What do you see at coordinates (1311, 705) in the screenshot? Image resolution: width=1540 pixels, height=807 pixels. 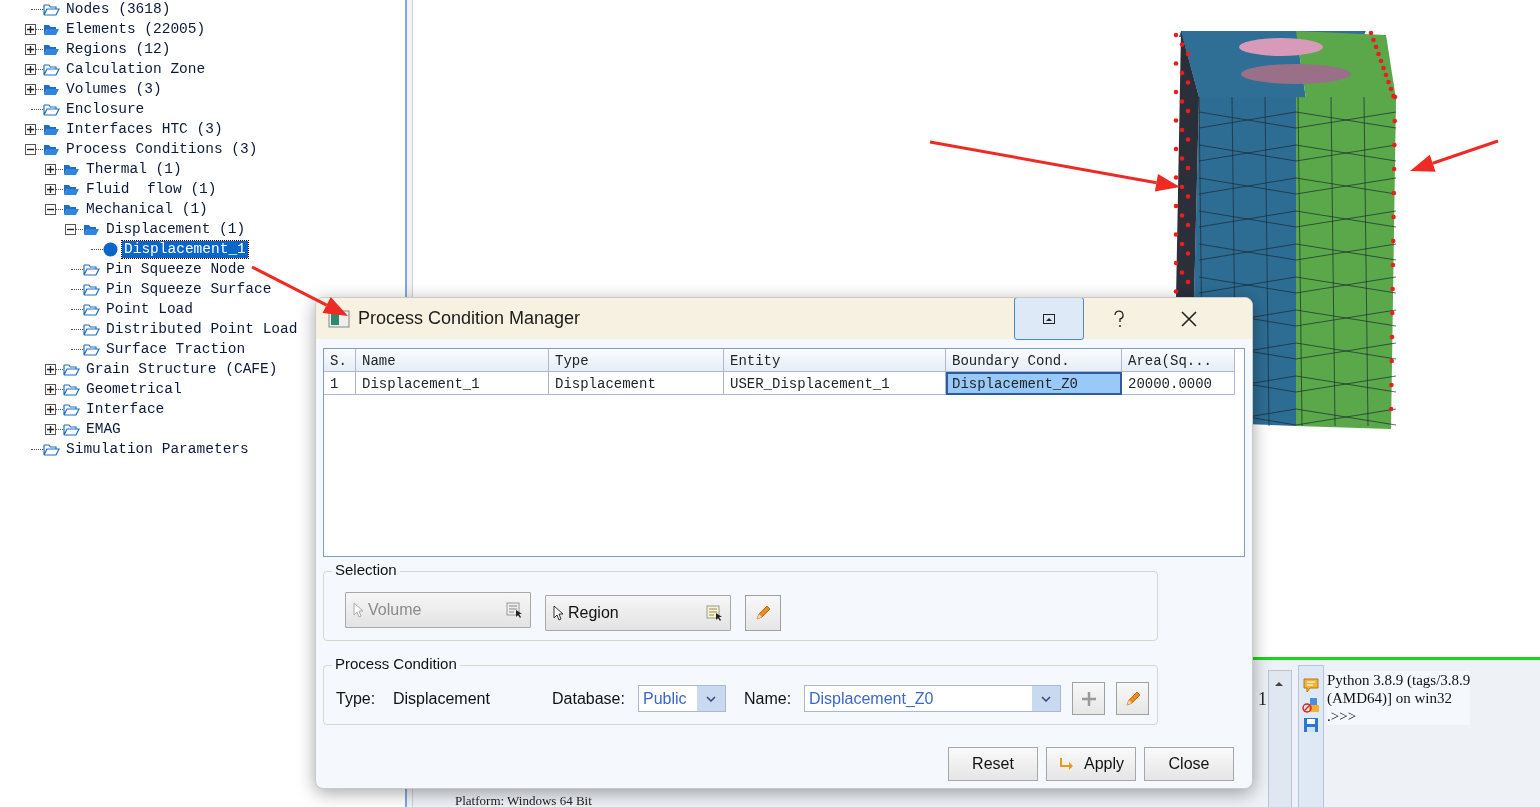 I see `clear-icon` at bounding box center [1311, 705].